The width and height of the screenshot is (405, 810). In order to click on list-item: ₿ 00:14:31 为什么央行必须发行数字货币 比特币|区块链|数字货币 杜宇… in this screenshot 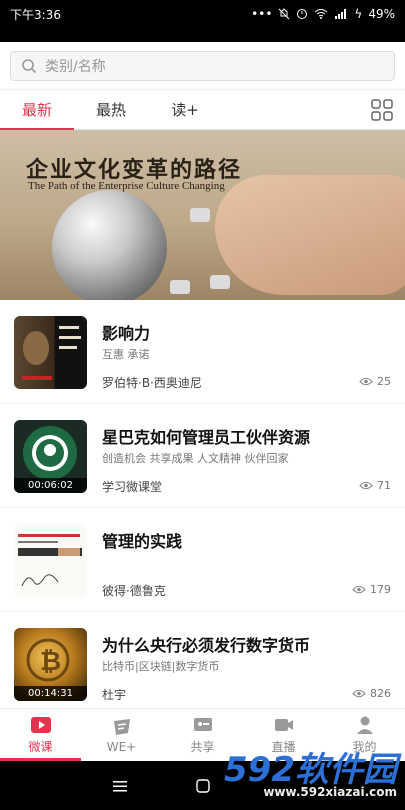, I will do `click(202, 664)`.